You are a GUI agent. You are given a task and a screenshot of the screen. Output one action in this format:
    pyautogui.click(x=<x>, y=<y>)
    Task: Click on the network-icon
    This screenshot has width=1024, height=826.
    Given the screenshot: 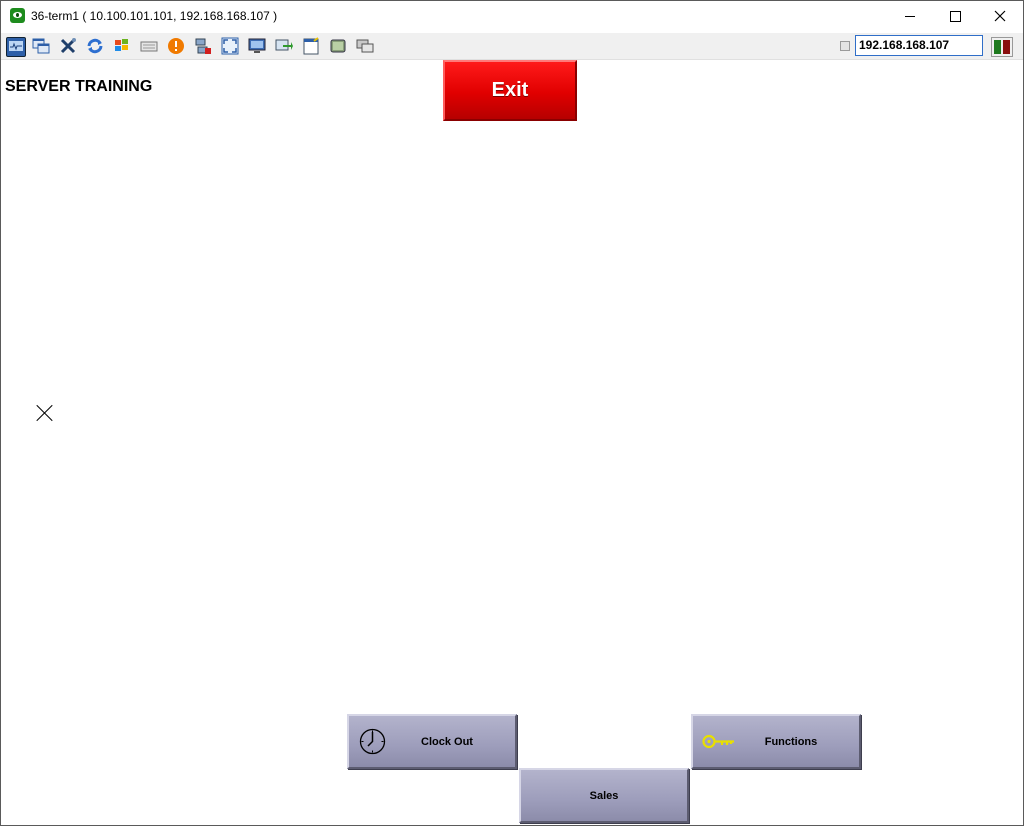 What is the action you would take?
    pyautogui.click(x=203, y=46)
    